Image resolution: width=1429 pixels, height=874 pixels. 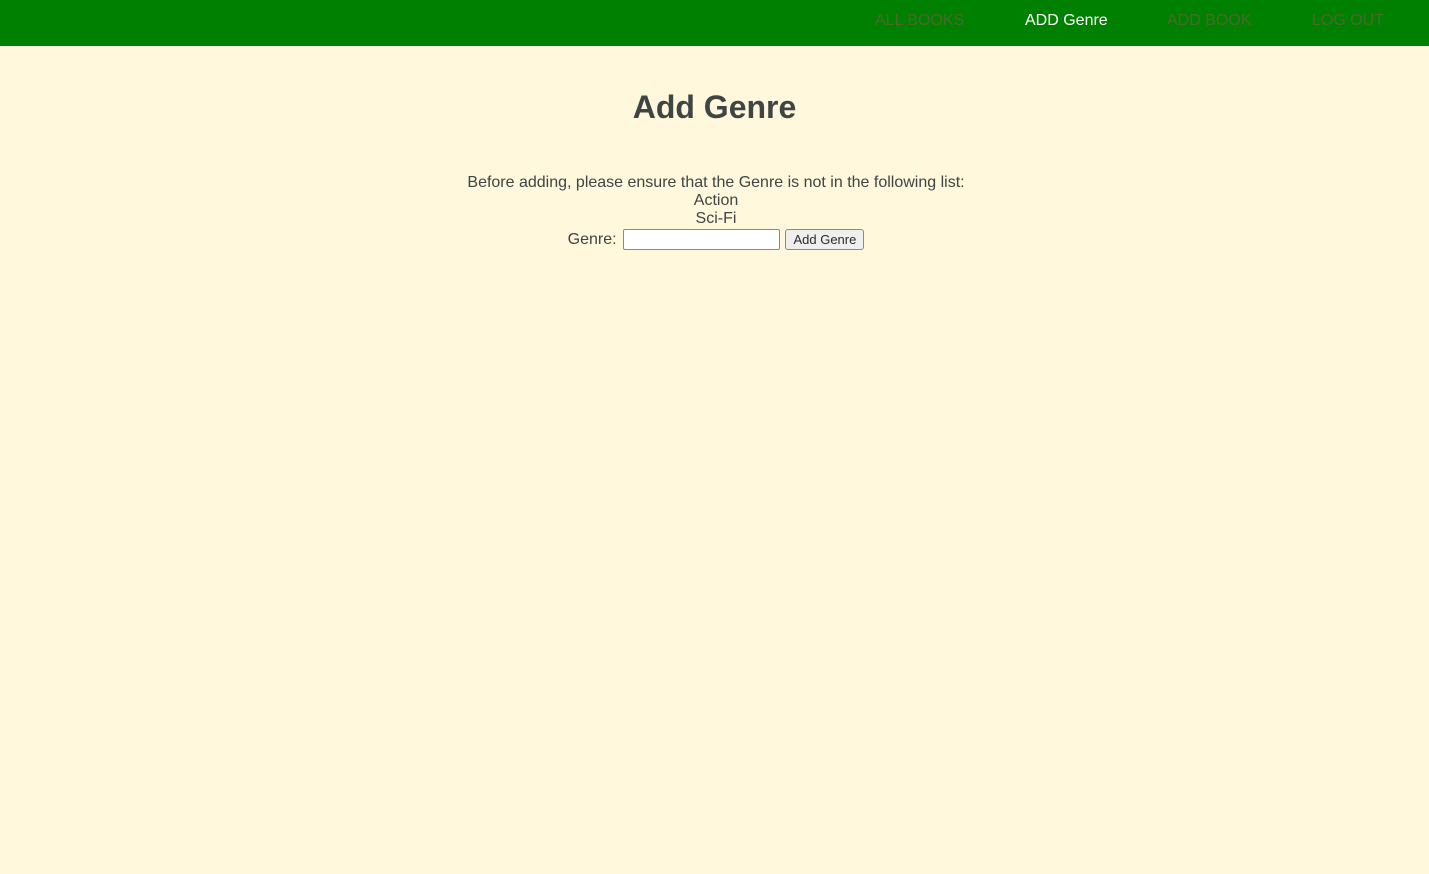 I want to click on nav-link-add-genre: ADD Genre, so click(x=1066, y=23).